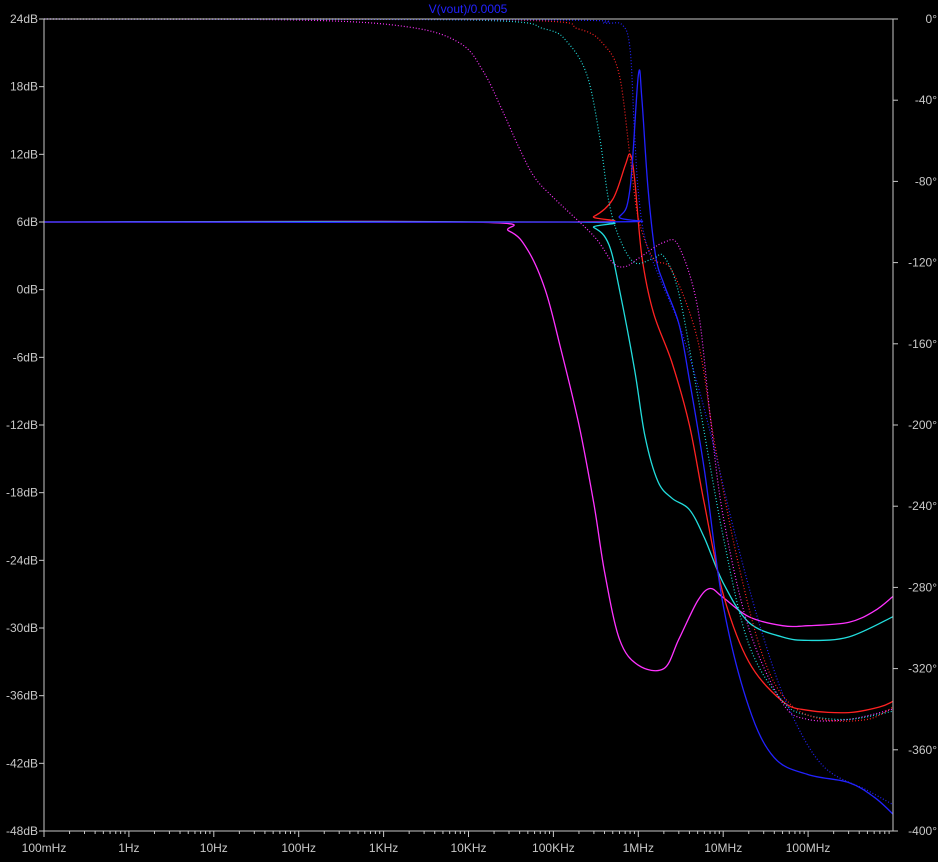  I want to click on x-tick-label: 100Hz, so click(298, 848).